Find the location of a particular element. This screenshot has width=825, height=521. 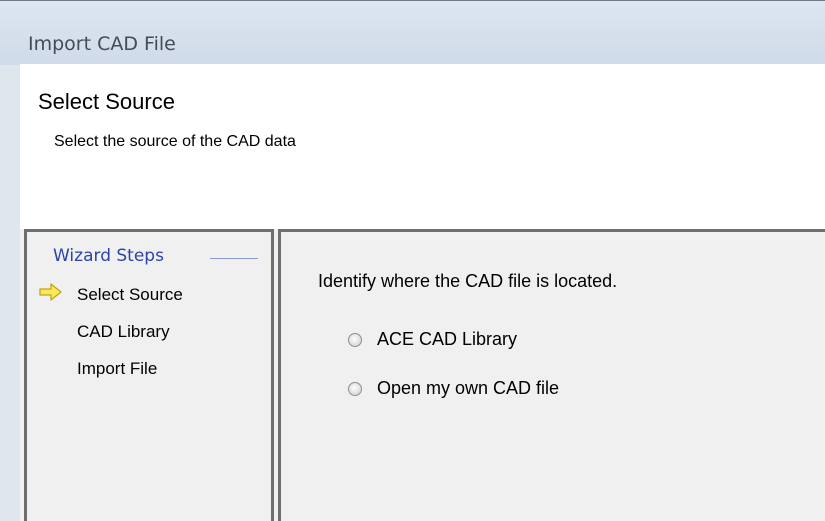

page-subtitle: Select the source of the CAD data is located at coordinates (175, 141).